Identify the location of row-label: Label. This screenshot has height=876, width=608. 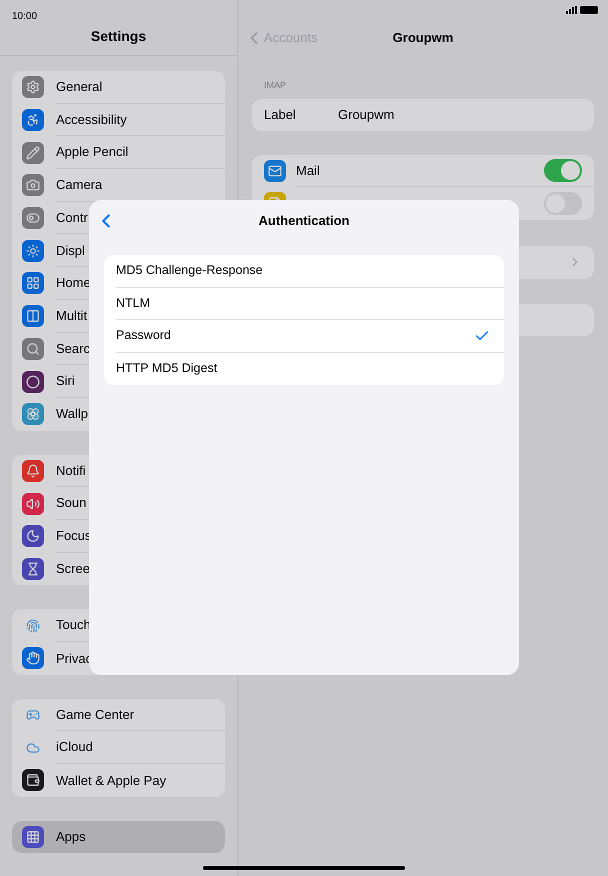
(280, 115).